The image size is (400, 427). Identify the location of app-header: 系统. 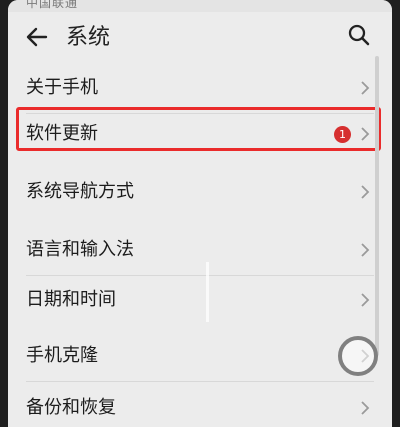
(200, 37).